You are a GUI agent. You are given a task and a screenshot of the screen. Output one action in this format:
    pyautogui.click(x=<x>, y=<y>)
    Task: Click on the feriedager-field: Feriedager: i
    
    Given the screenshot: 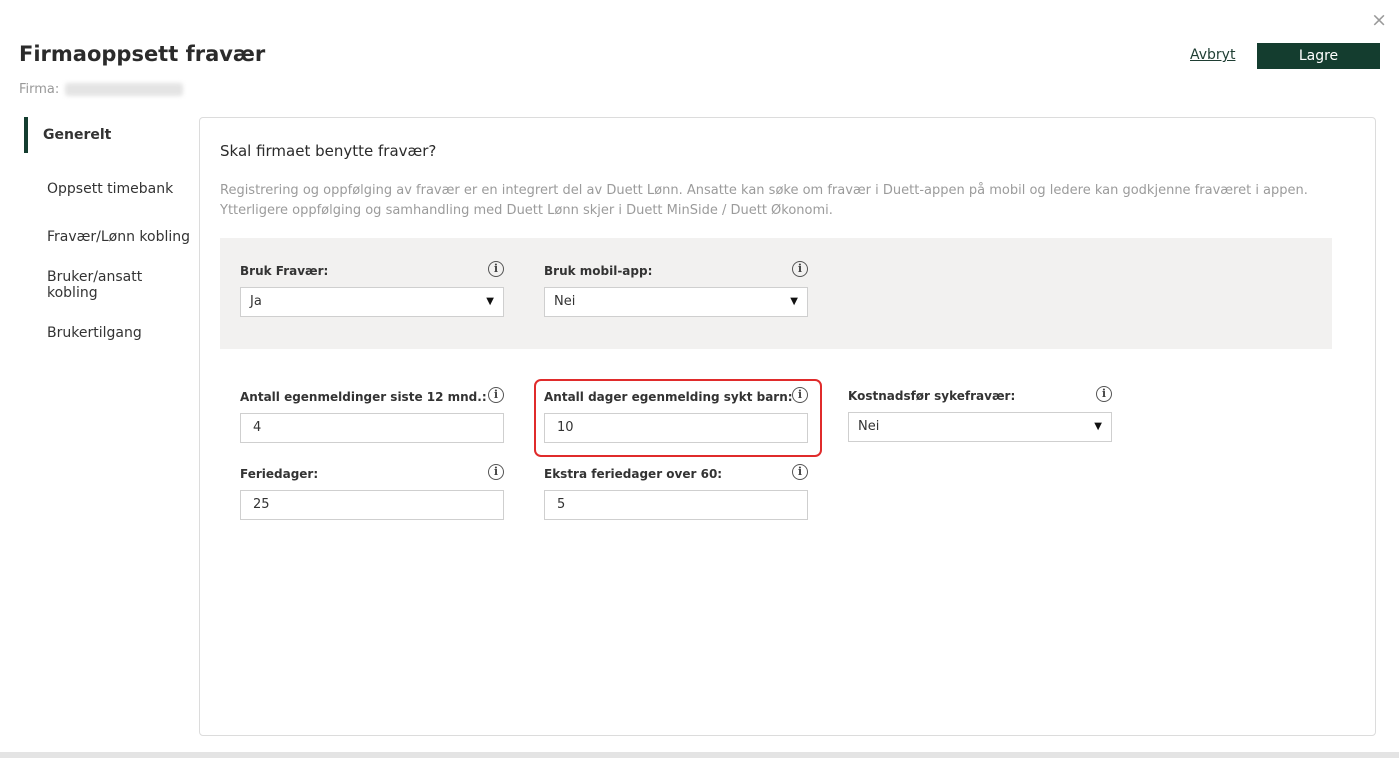 What is the action you would take?
    pyautogui.click(x=372, y=492)
    